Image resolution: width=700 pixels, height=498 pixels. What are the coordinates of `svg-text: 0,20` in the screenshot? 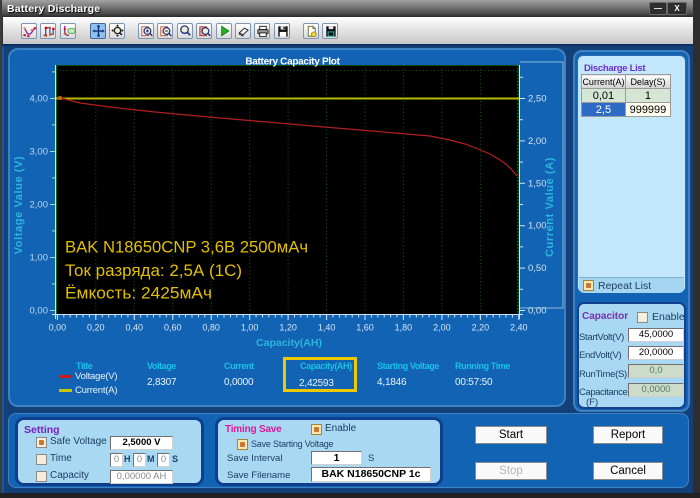 It's located at (96, 328).